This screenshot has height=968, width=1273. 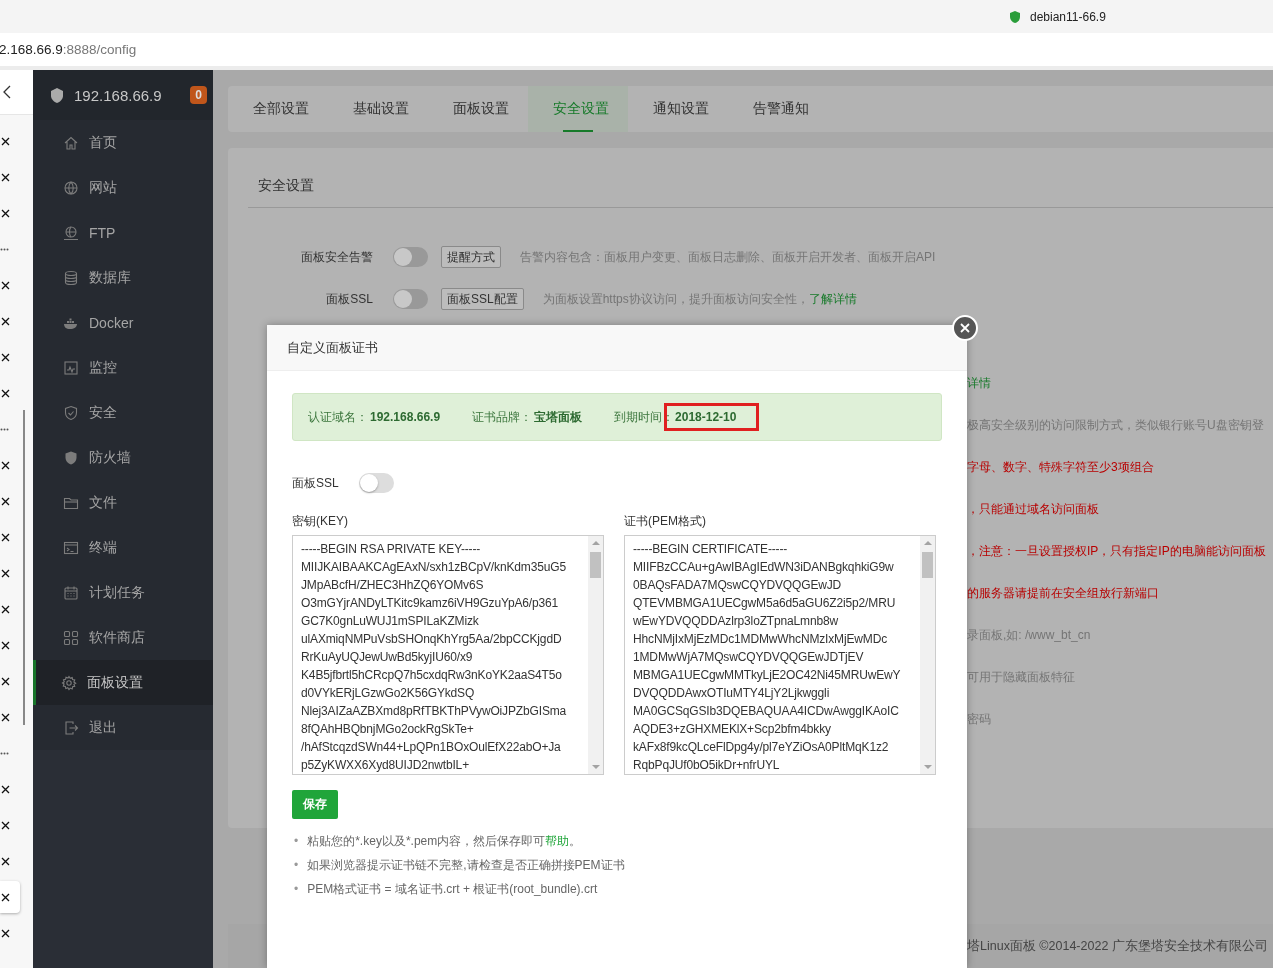 What do you see at coordinates (102, 232) in the screenshot?
I see `sidebar-item-label: FTP` at bounding box center [102, 232].